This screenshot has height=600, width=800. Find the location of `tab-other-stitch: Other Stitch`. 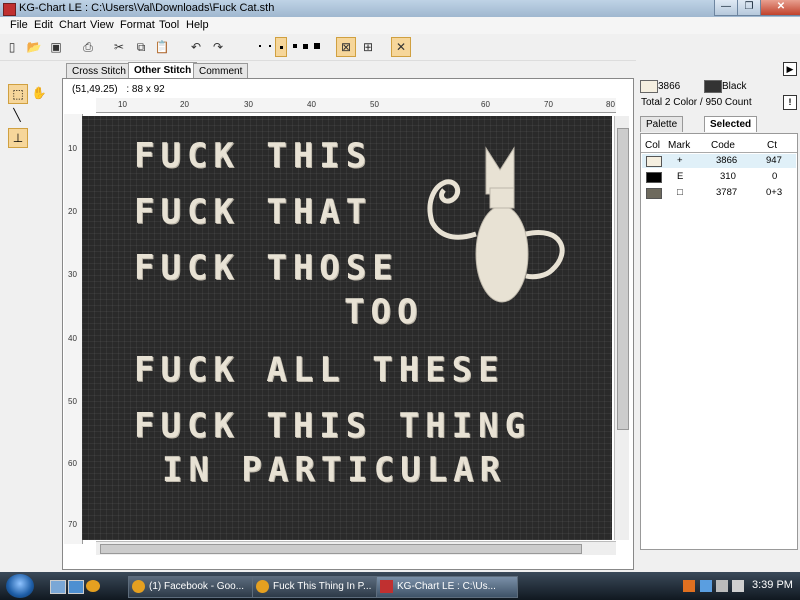

tab-other-stitch: Other Stitch is located at coordinates (163, 70).